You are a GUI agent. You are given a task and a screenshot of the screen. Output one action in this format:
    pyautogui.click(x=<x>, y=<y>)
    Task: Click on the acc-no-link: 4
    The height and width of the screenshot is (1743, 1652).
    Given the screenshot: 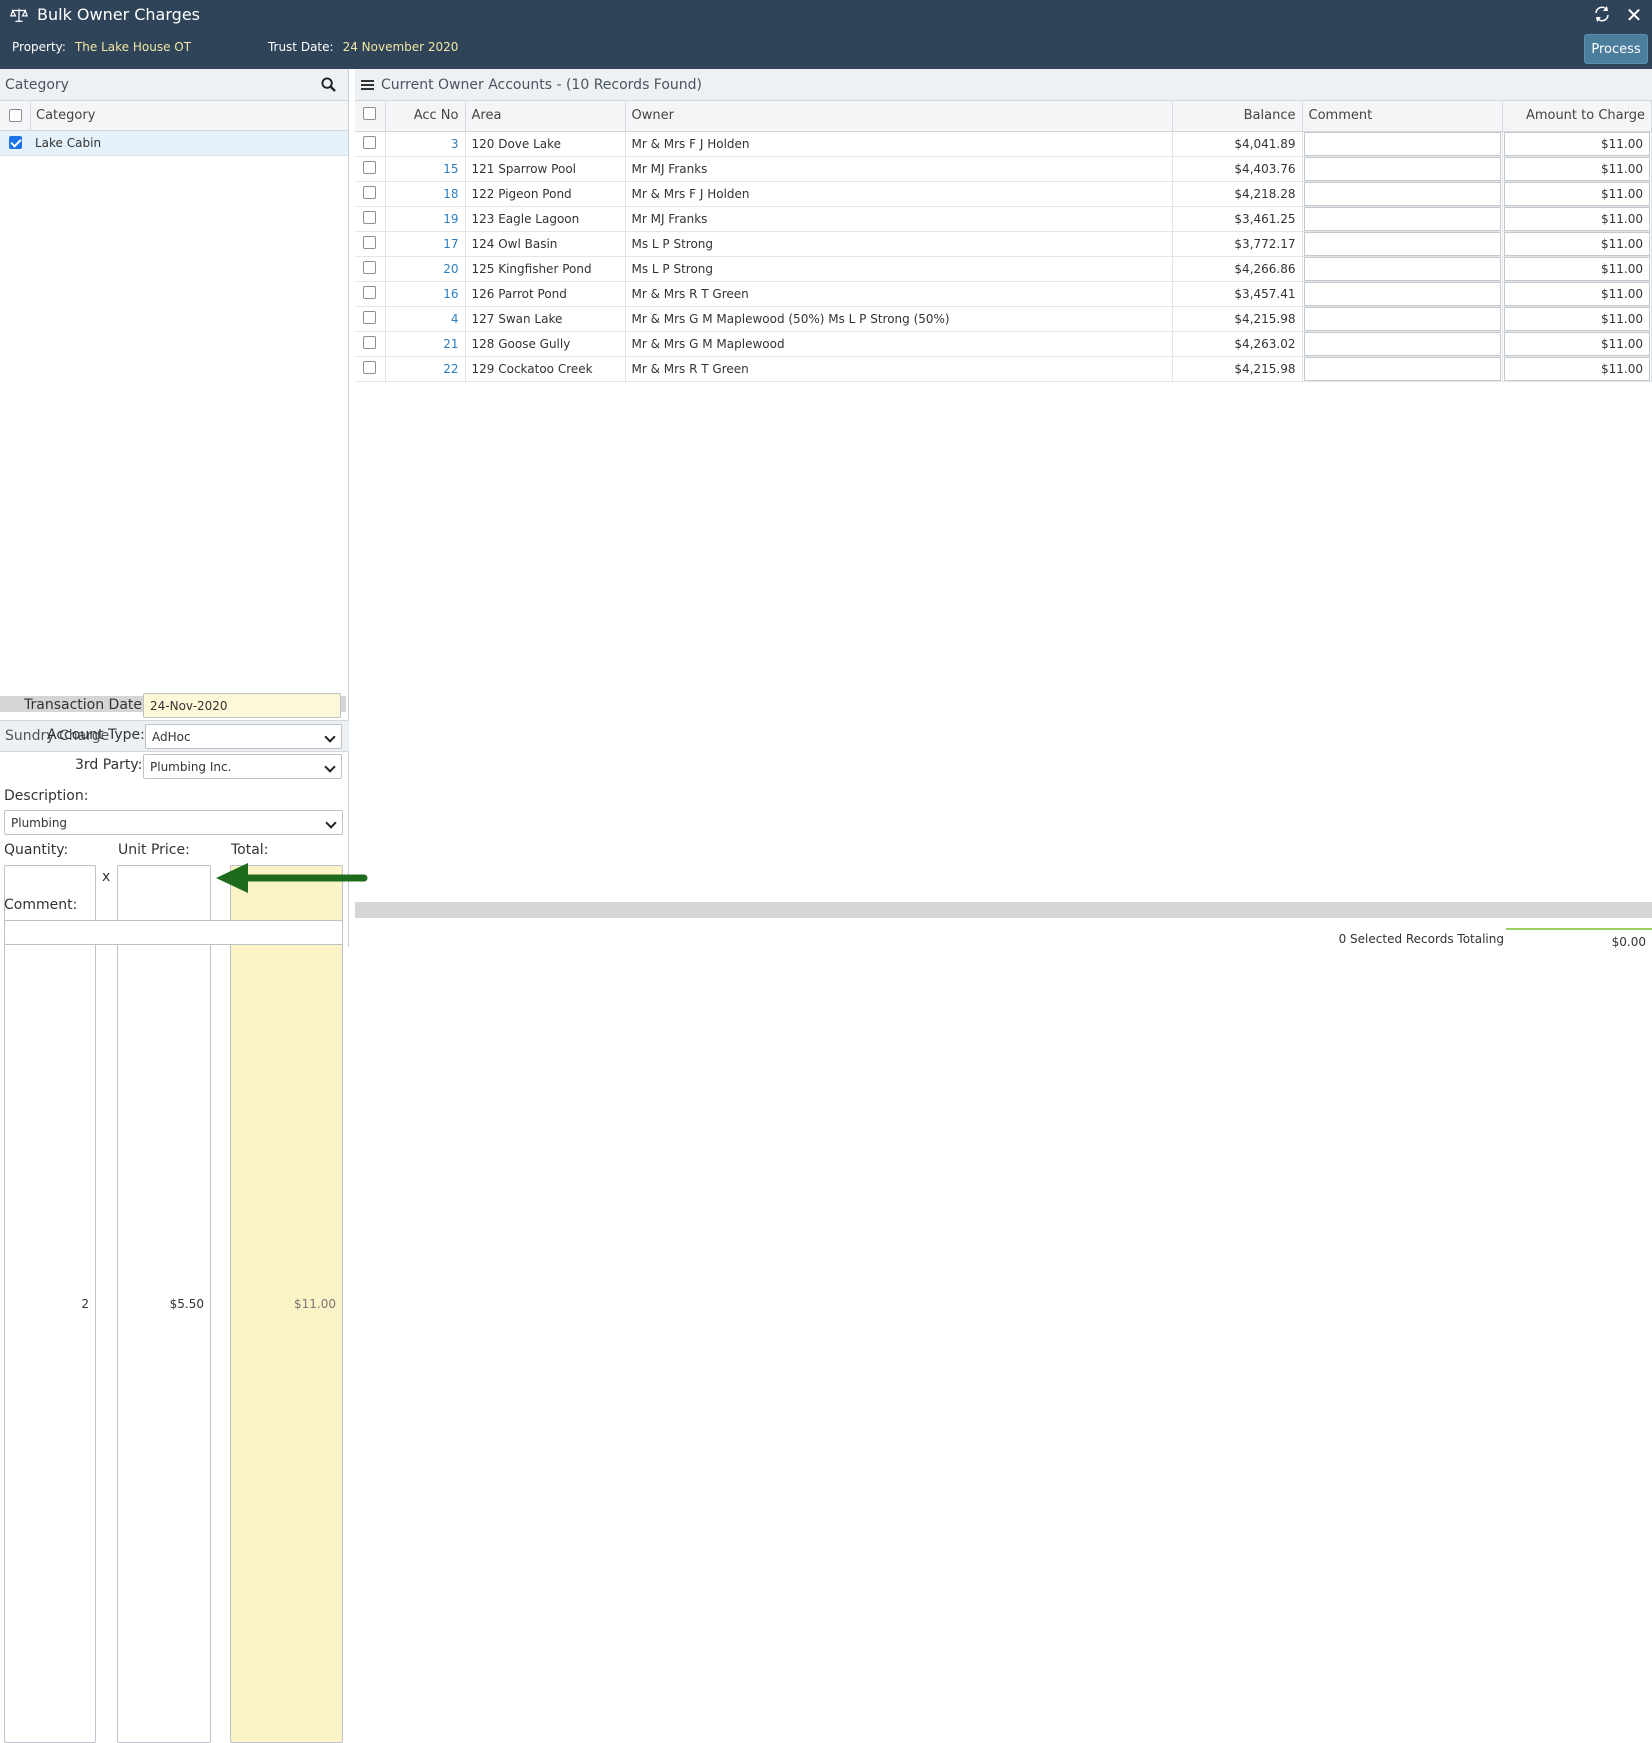 What is the action you would take?
    pyautogui.click(x=425, y=319)
    